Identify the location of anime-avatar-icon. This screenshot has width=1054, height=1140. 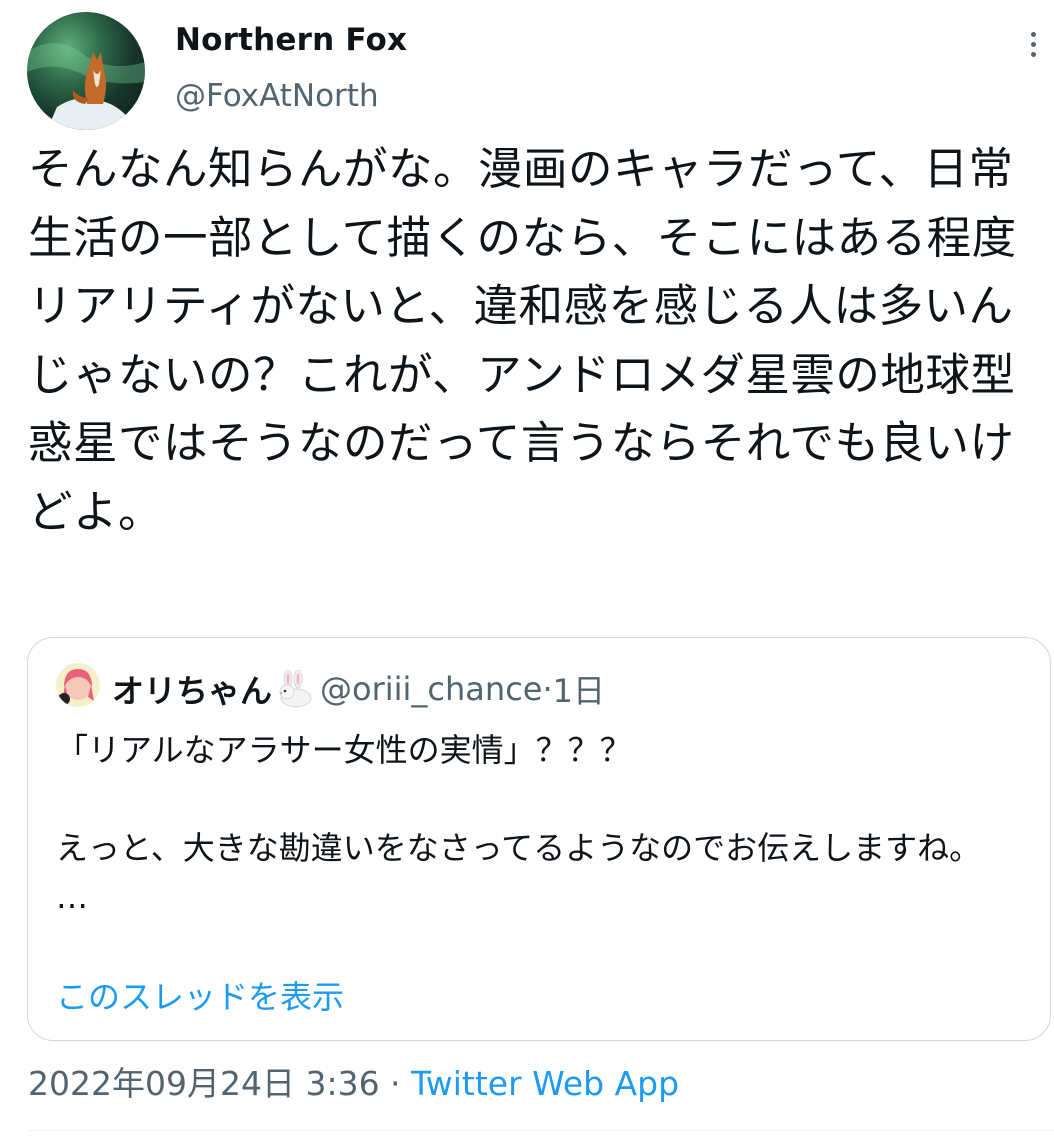
(76, 687).